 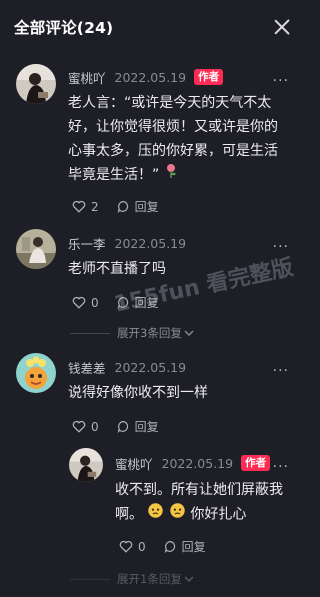 What do you see at coordinates (117, 269) in the screenshot?
I see `comment-text: 老师不直播了吗` at bounding box center [117, 269].